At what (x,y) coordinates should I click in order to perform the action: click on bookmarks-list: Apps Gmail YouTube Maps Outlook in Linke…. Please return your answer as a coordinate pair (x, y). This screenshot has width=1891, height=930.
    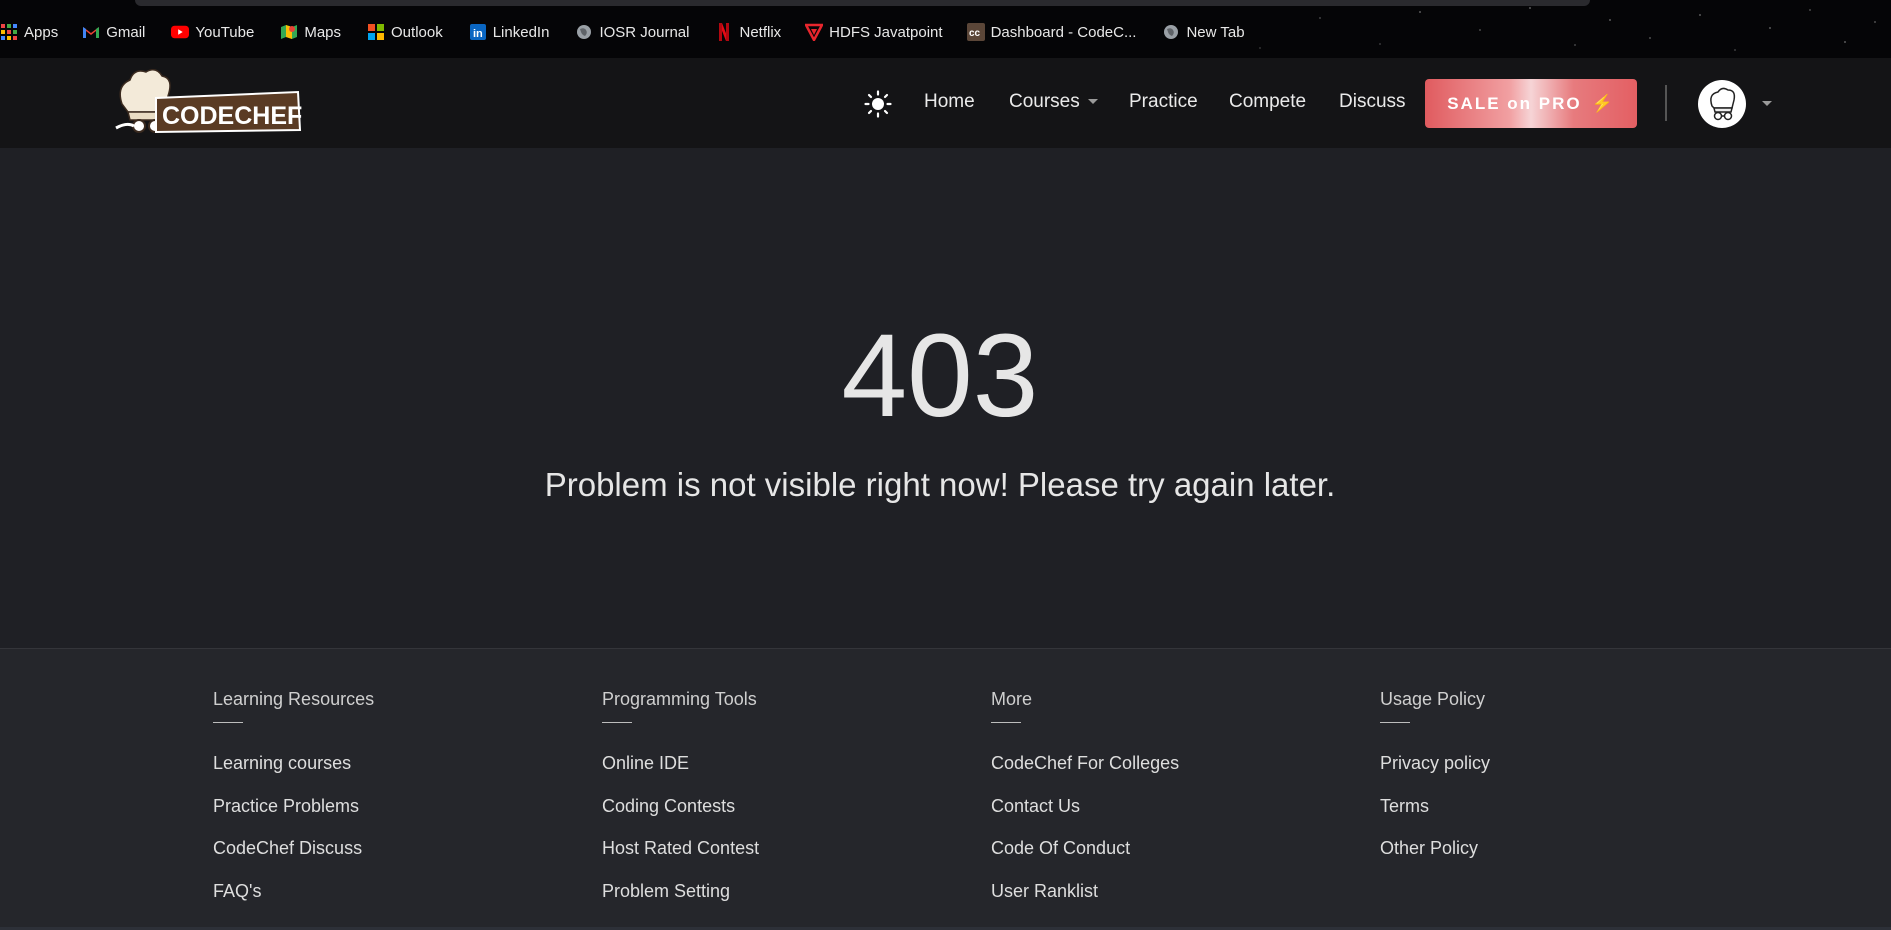
    Looking at the image, I should click on (622, 32).